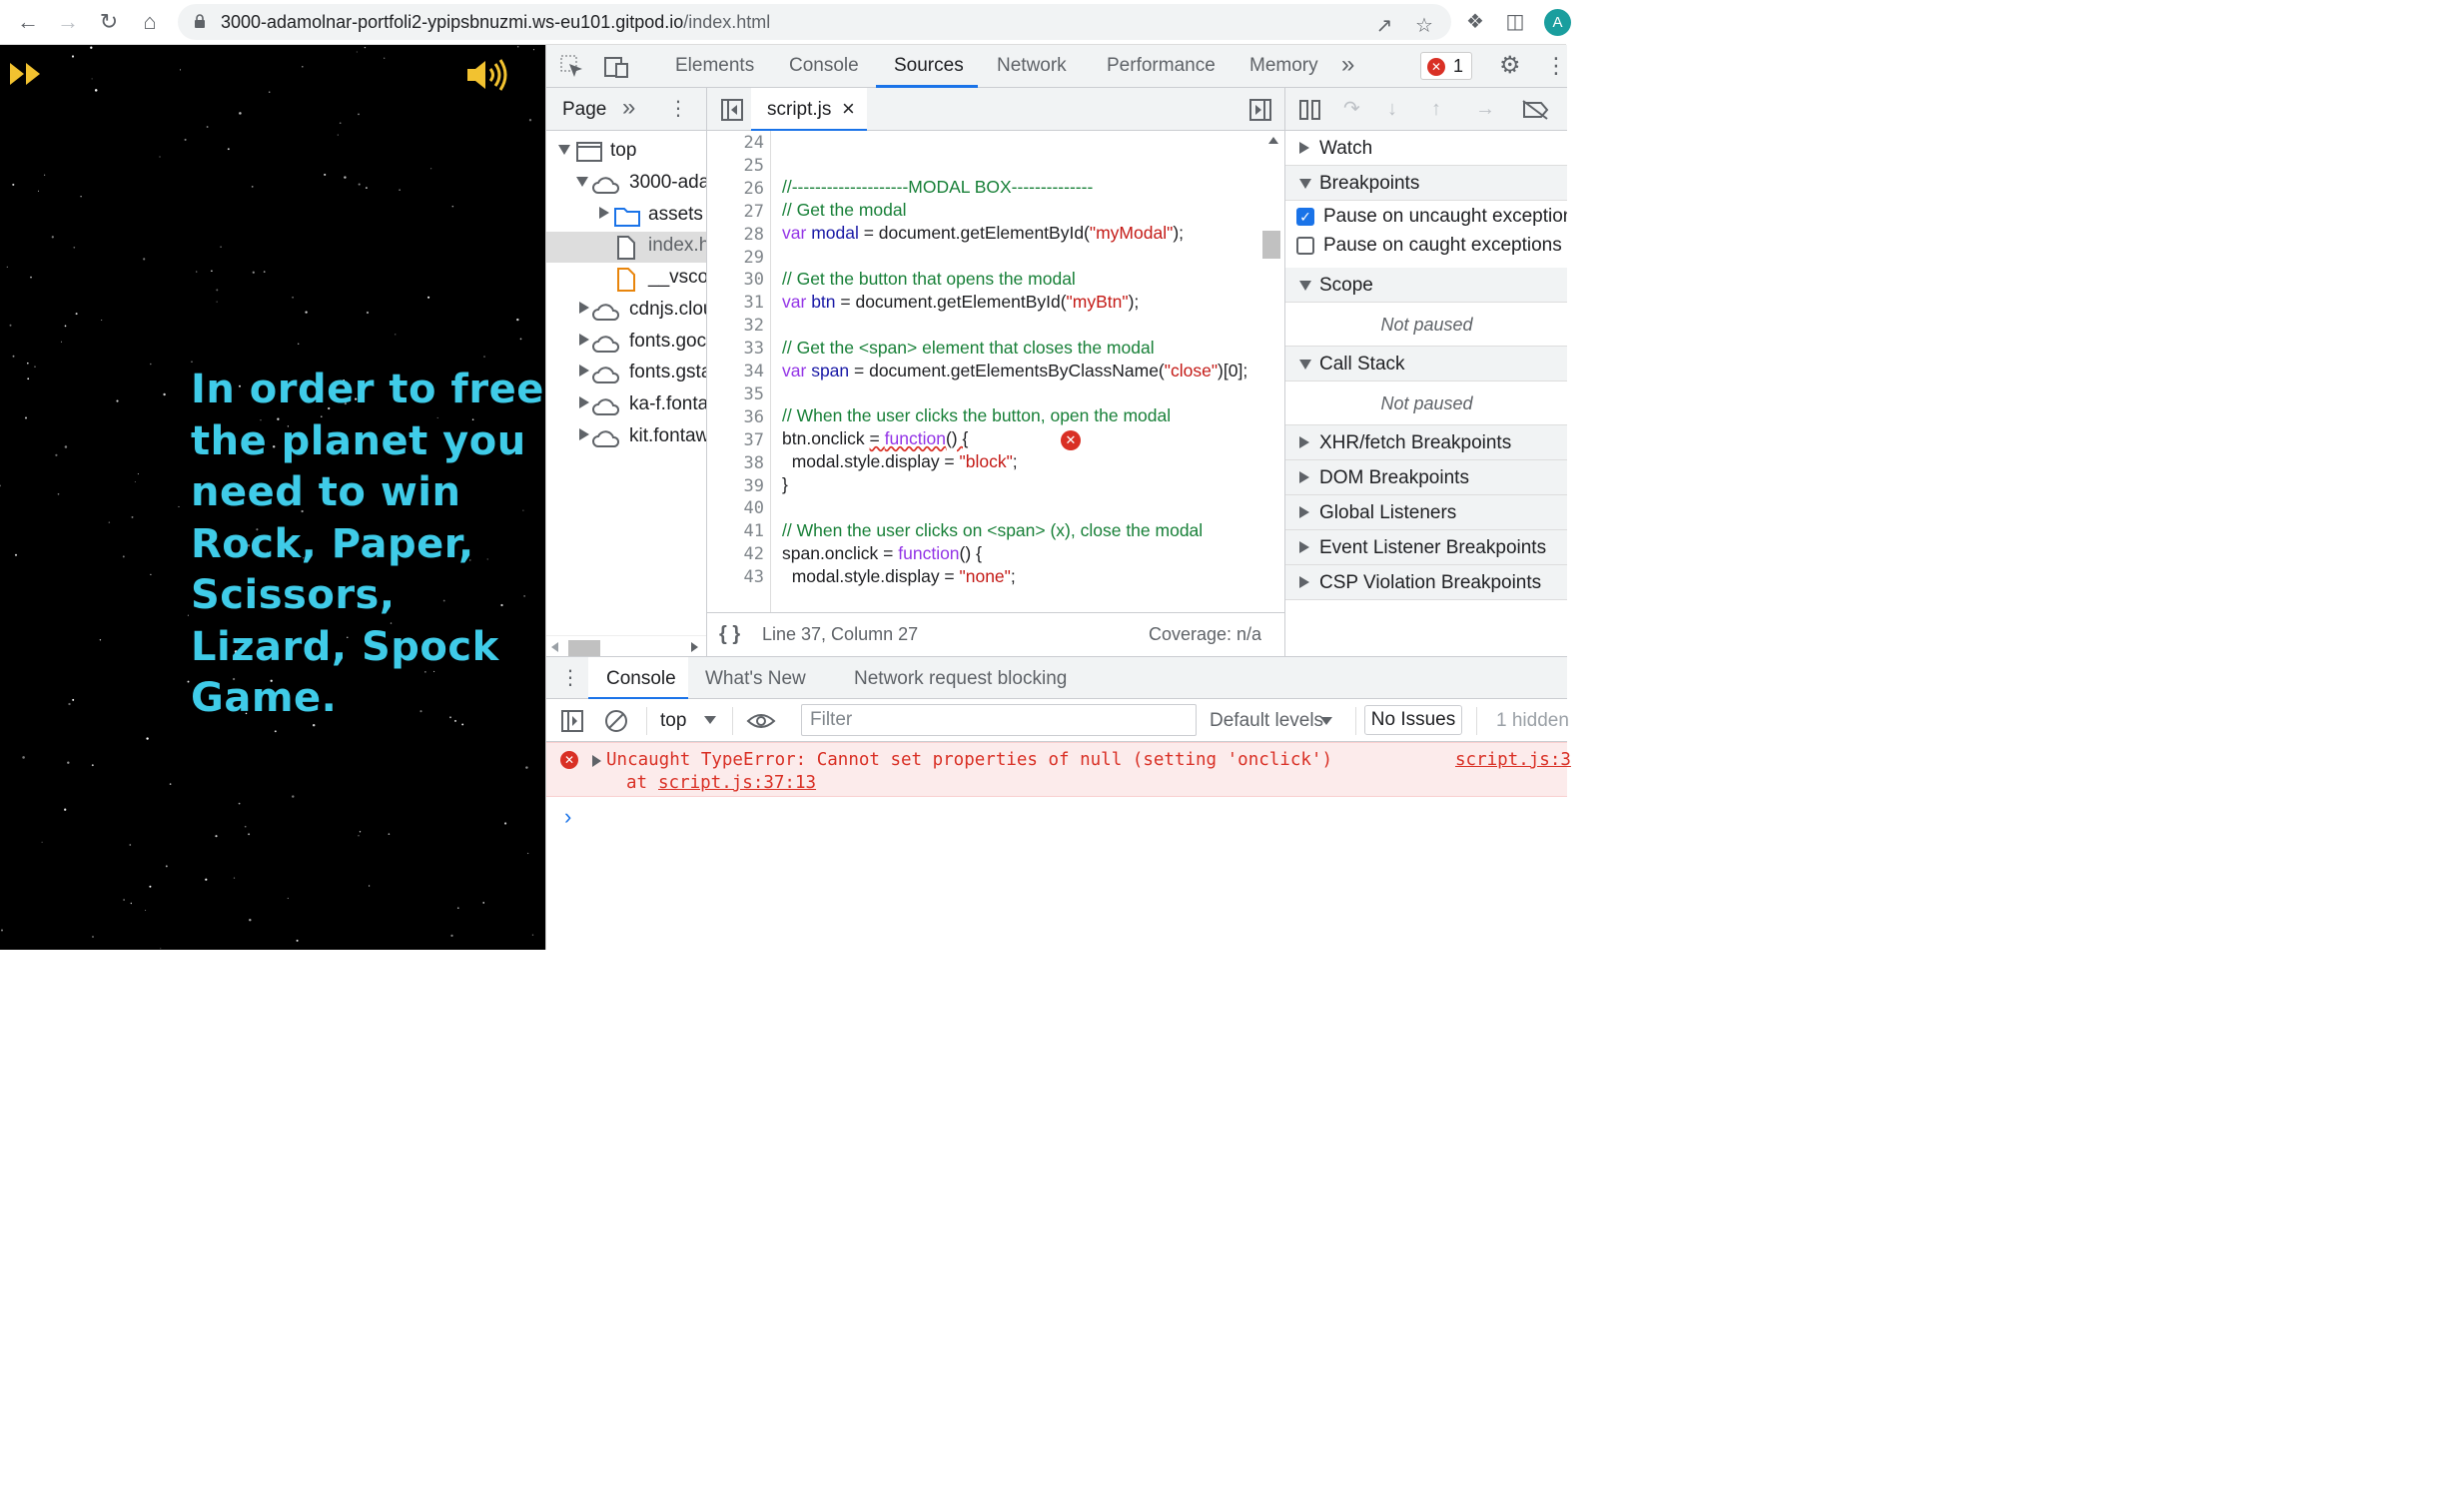  What do you see at coordinates (1384, 26) in the screenshot?
I see `share-icon: ↗` at bounding box center [1384, 26].